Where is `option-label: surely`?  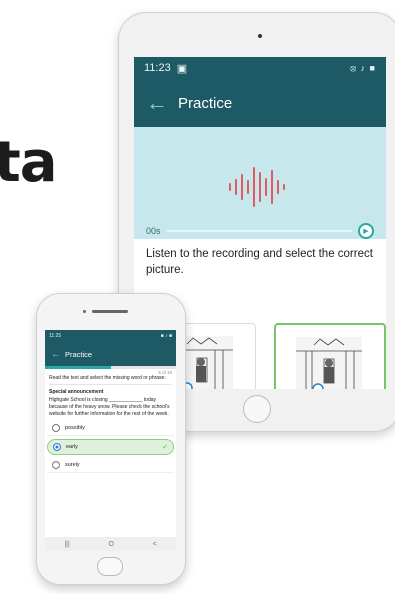
option-label: surely is located at coordinates (72, 465).